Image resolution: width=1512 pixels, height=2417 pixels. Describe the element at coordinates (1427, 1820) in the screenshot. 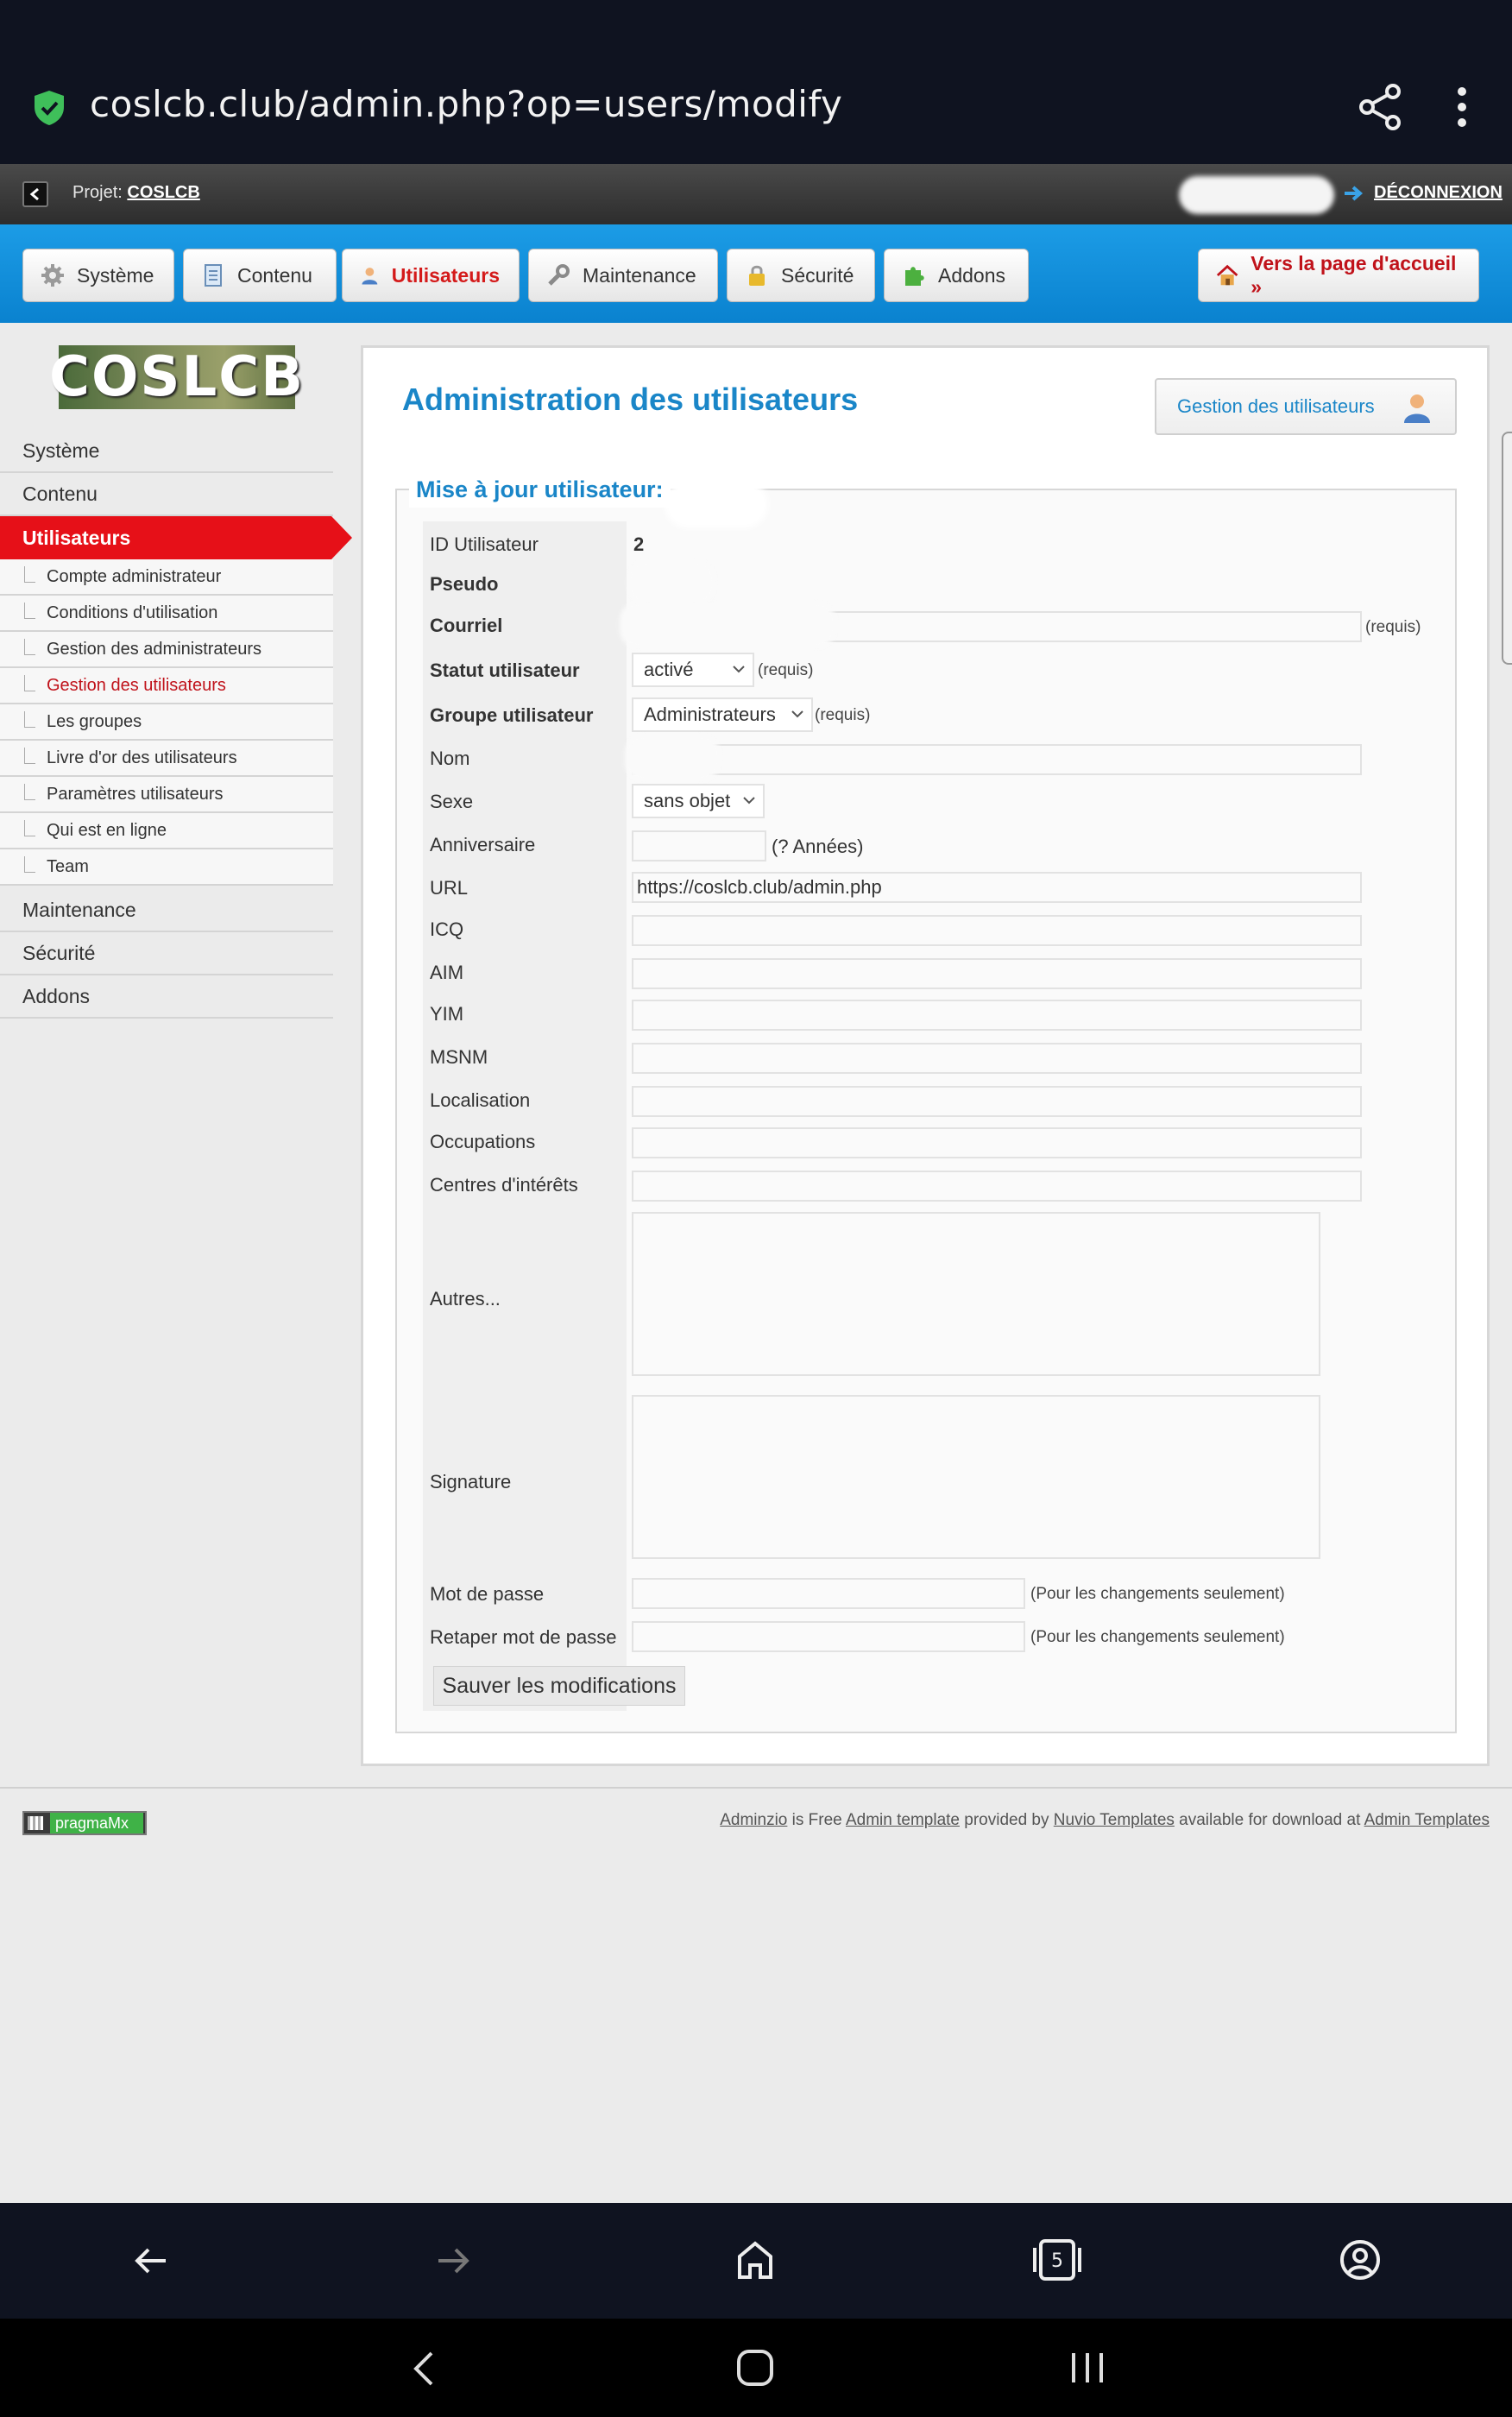

I see `admin-templates-link: Admin Templates` at that location.